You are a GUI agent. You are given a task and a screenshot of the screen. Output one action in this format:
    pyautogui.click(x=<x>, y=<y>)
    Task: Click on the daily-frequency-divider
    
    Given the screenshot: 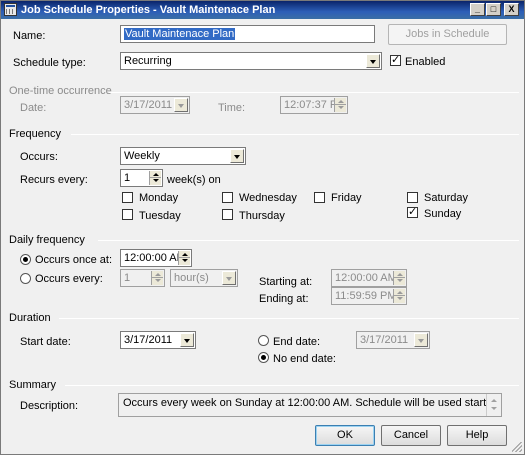 What is the action you would take?
    pyautogui.click(x=308, y=240)
    